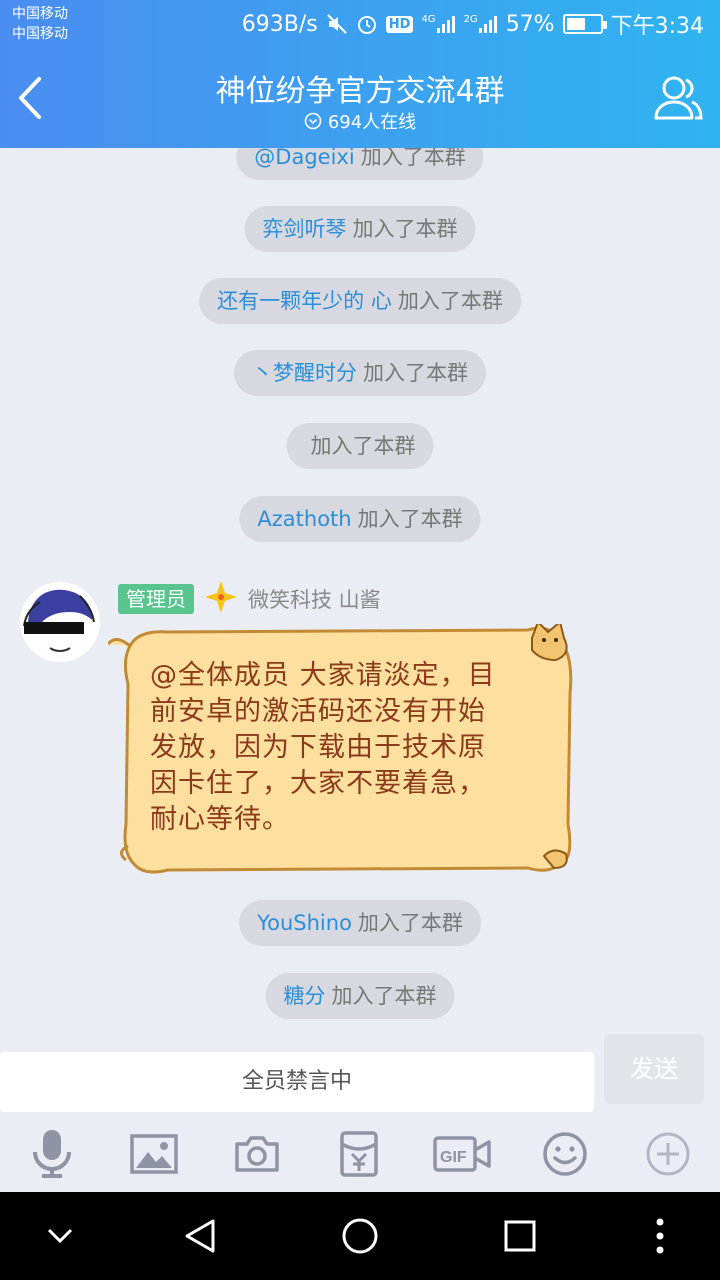 The height and width of the screenshot is (1280, 720). Describe the element at coordinates (221, 599) in the screenshot. I see `star-badge-icon` at that location.